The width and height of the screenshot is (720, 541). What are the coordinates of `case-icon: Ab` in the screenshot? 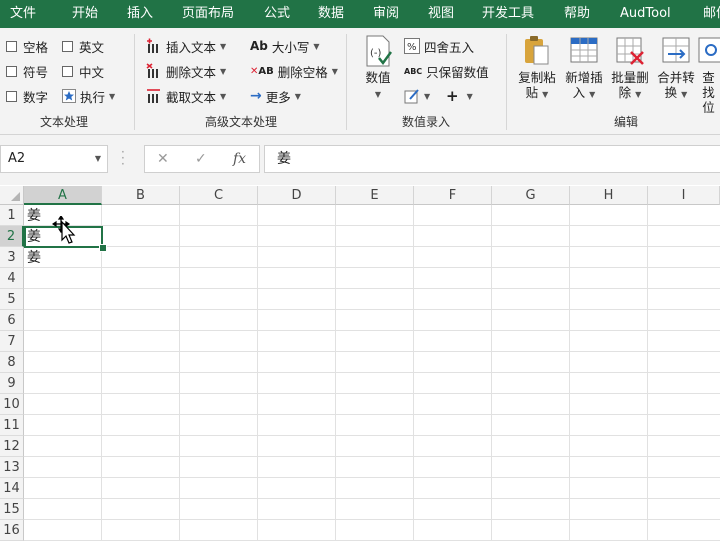 It's located at (259, 46).